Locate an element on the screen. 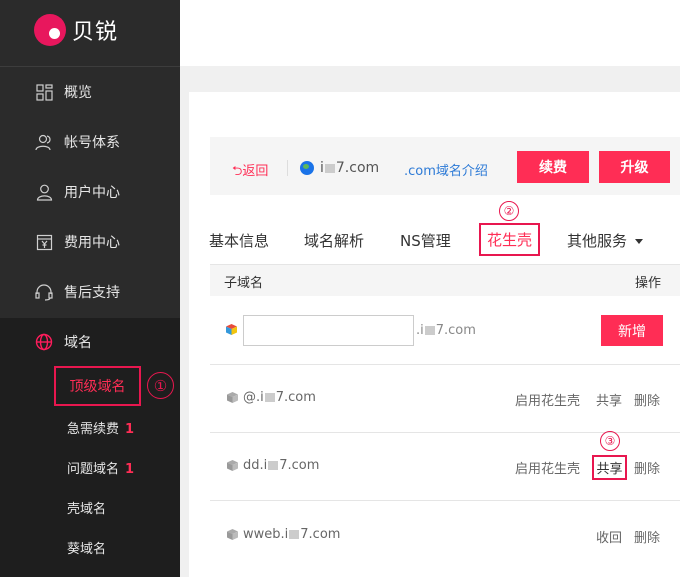 The image size is (680, 577). submenu-item-label: 葵域名 is located at coordinates (87, 549).